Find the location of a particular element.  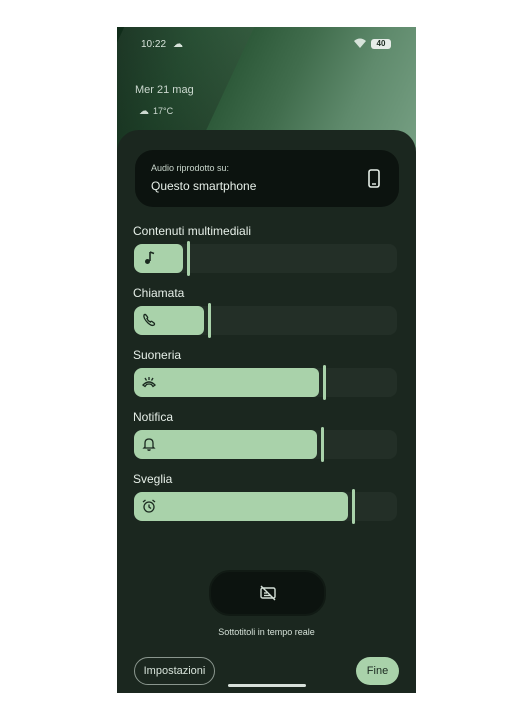

audio-output-card: Audio riprodotto su: Questo smartphone is located at coordinates (267, 178).